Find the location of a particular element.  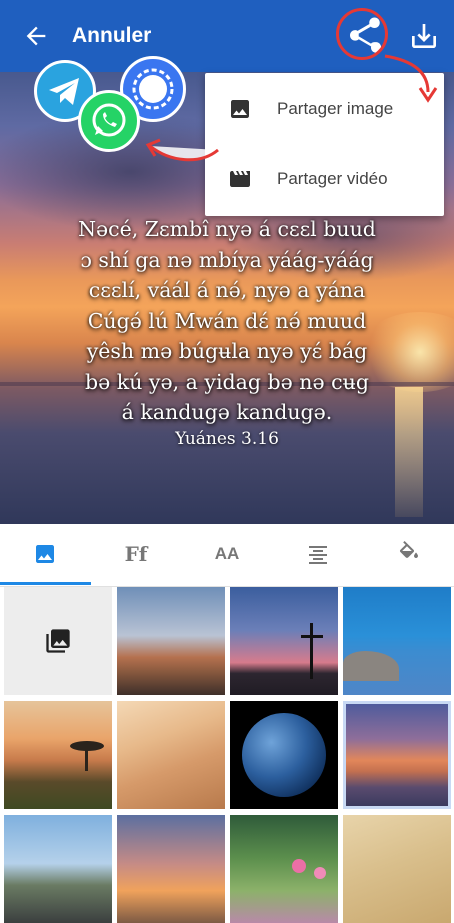

tab-alignment is located at coordinates (318, 555).